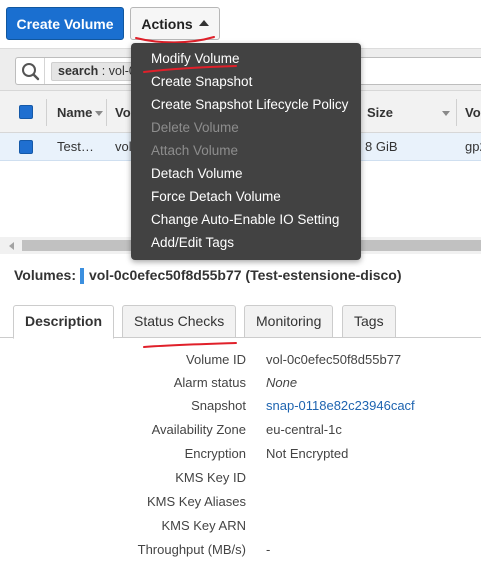 The width and height of the screenshot is (481, 587). Describe the element at coordinates (380, 112) in the screenshot. I see `column-header-size: Size` at that location.